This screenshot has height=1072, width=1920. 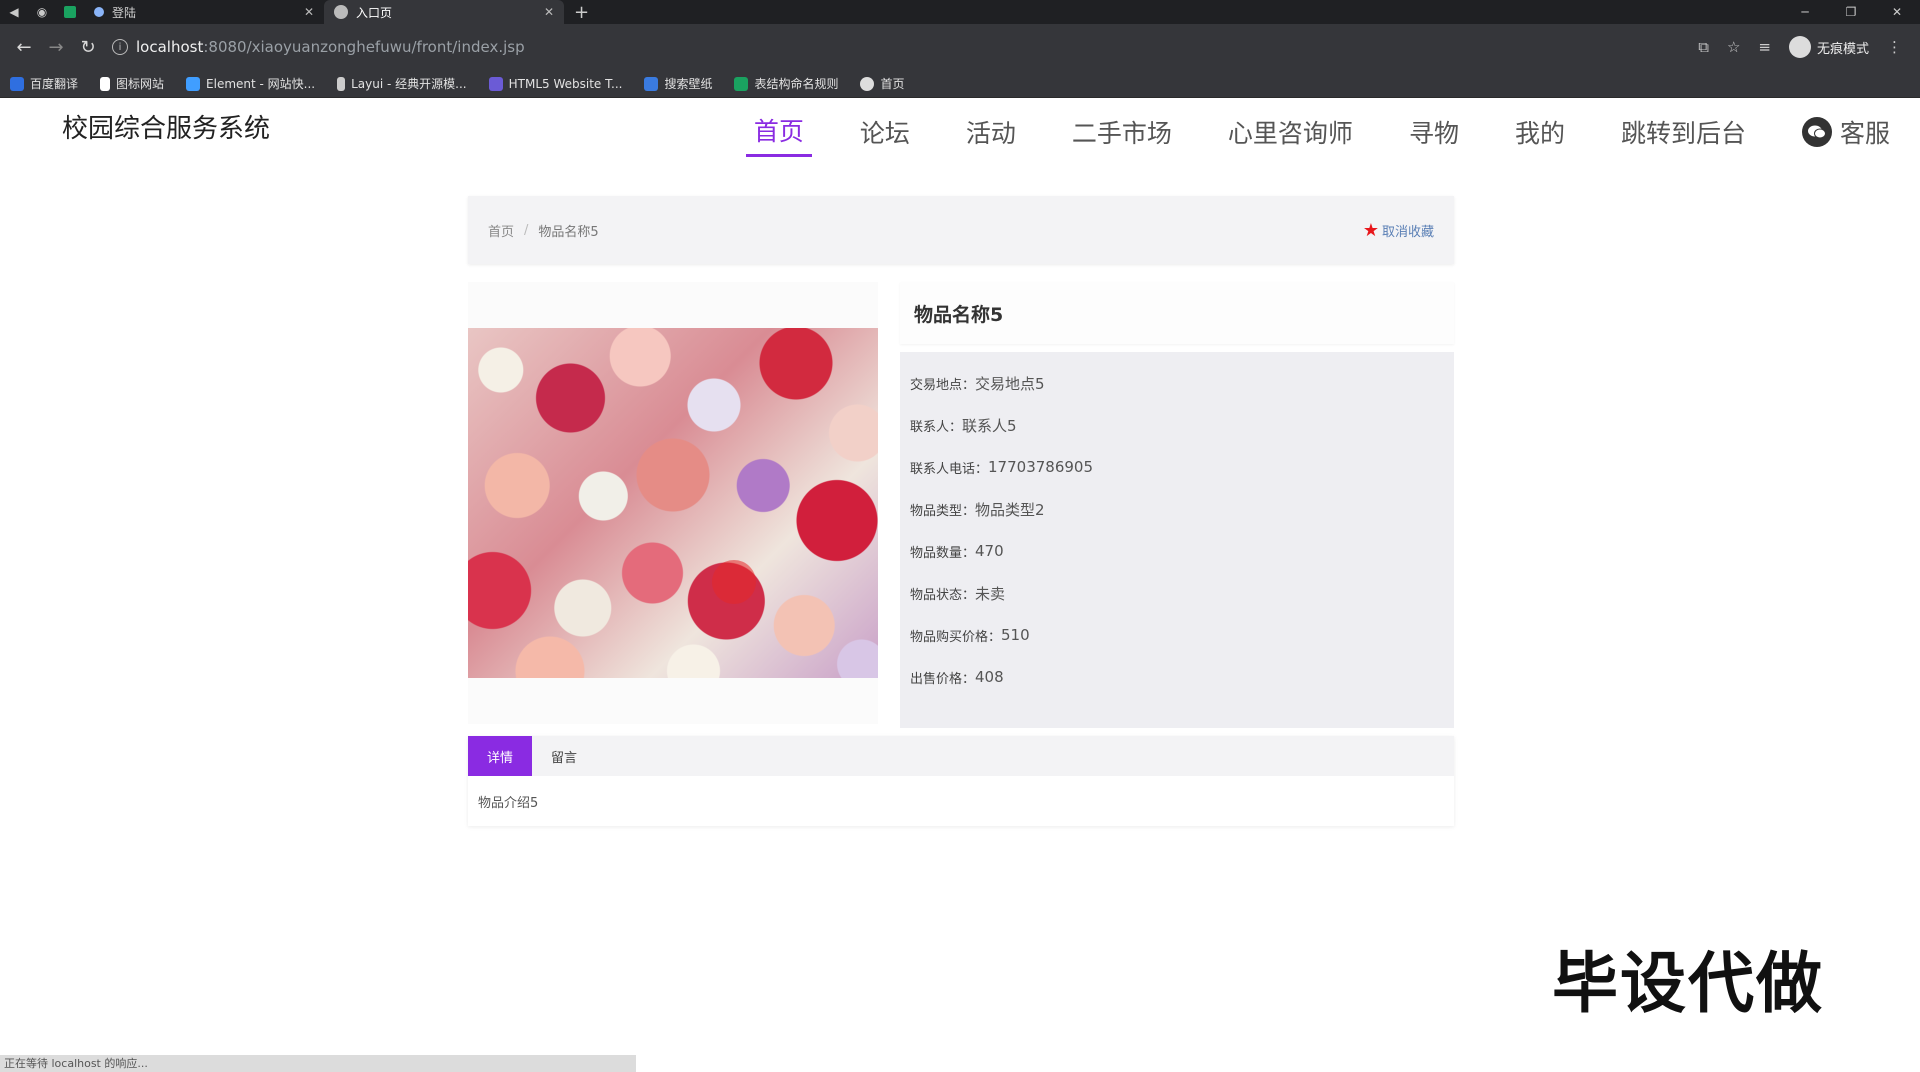 I want to click on wallpaper-icon, so click(x=651, y=83).